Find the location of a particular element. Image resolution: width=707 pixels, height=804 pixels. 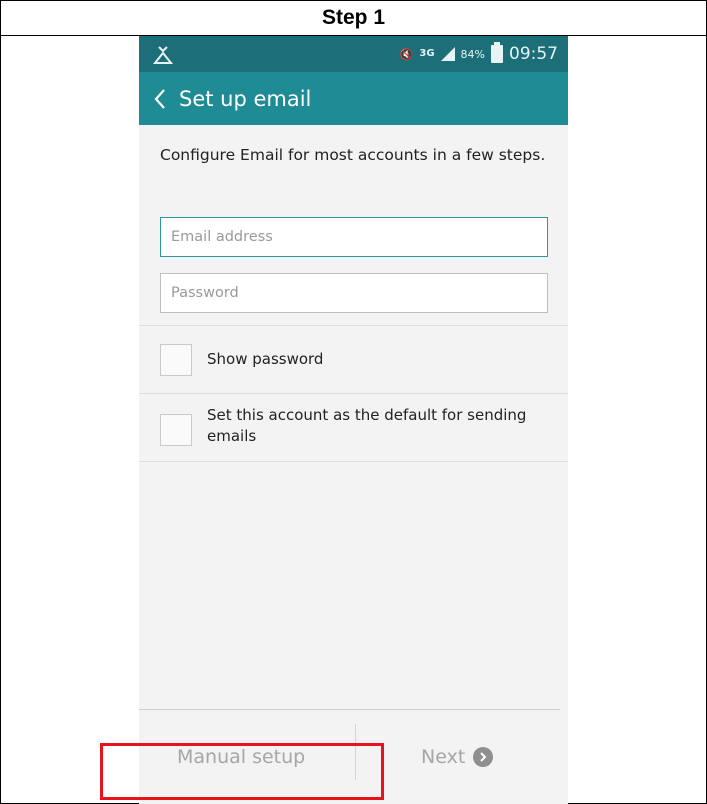

notification-icon is located at coordinates (163, 54).